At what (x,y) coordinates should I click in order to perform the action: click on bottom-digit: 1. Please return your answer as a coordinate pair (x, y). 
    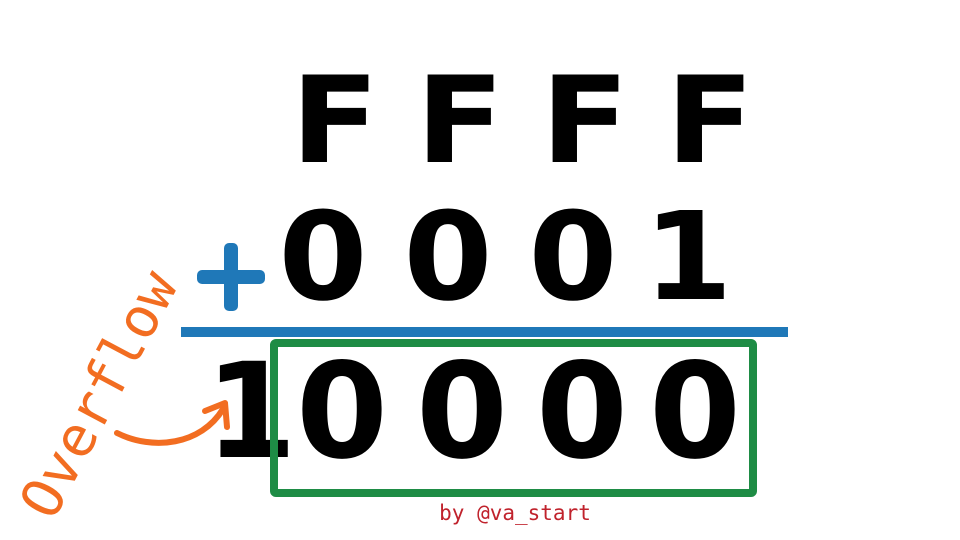
    Looking at the image, I should click on (688, 257).